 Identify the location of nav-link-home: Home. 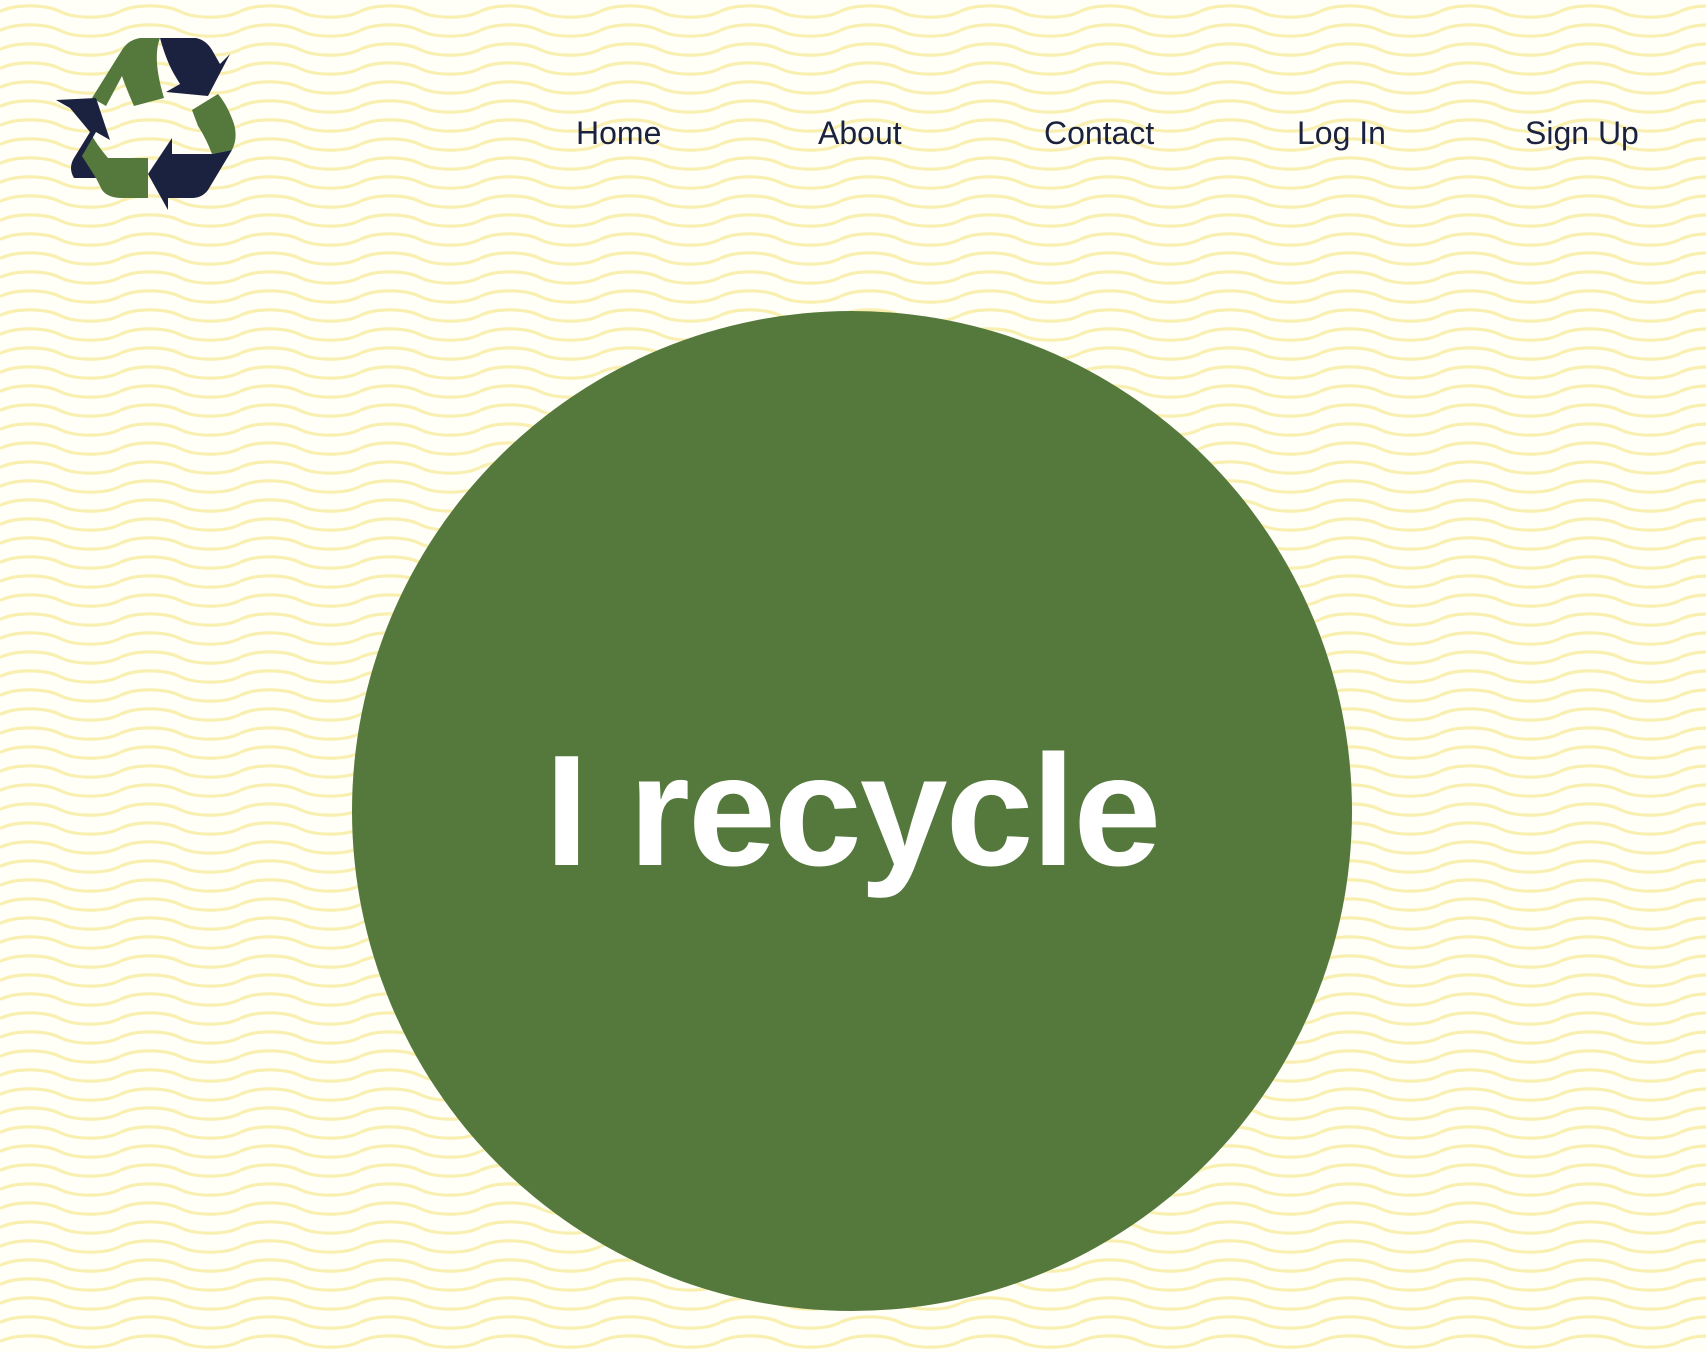
(618, 133).